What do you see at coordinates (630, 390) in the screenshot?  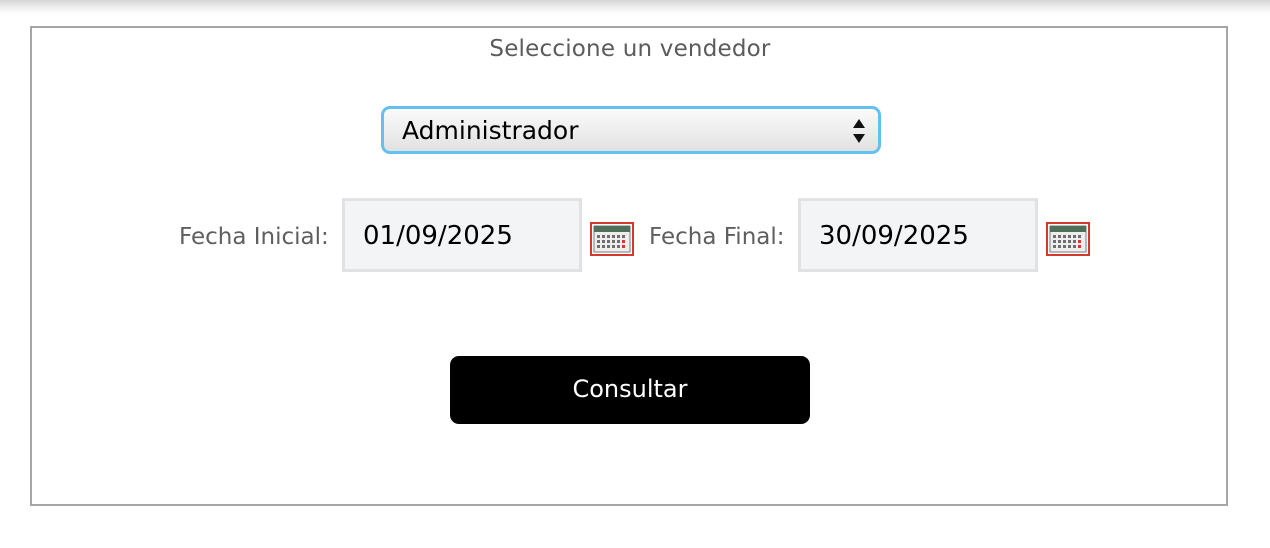 I see `consultar-button: Consultar` at bounding box center [630, 390].